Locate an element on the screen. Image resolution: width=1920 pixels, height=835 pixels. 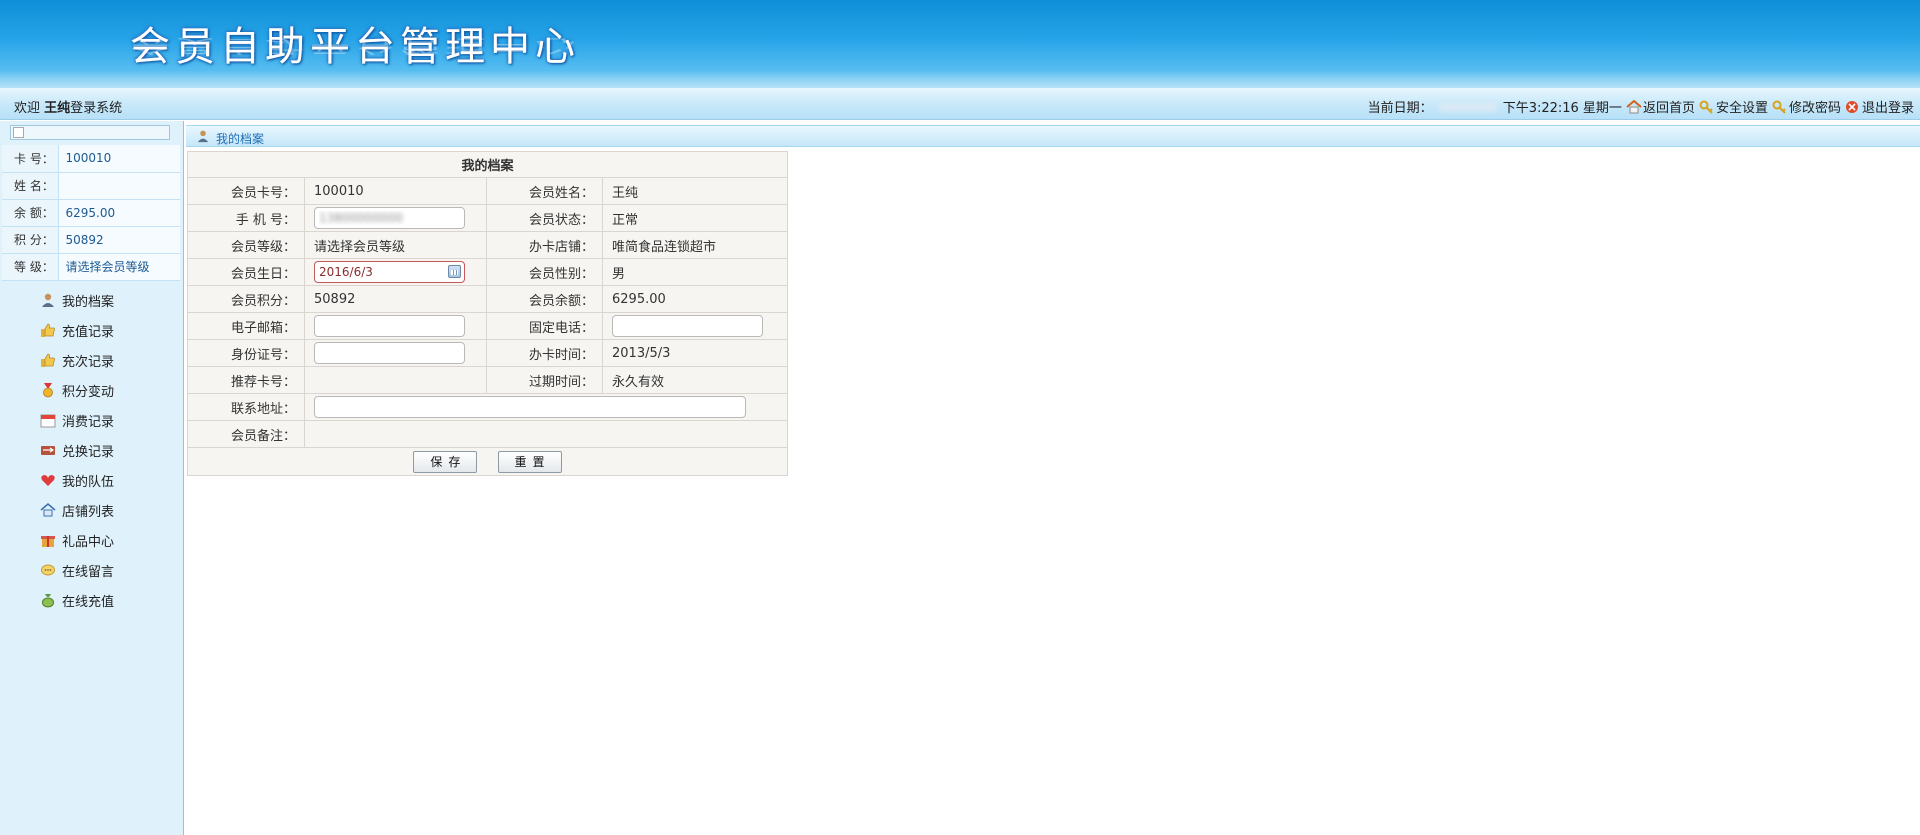
member-level-label: 会员等级： is located at coordinates (246, 245).